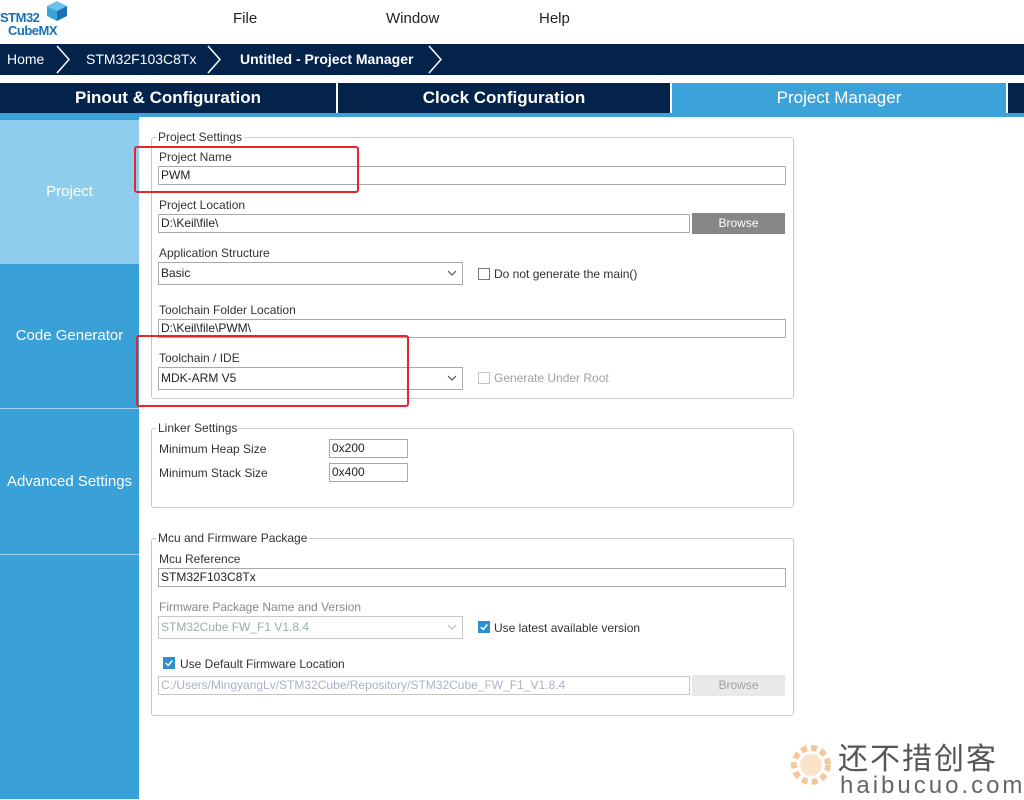 The image size is (1024, 800). I want to click on use-default-firmware-location-checkbox, so click(169, 663).